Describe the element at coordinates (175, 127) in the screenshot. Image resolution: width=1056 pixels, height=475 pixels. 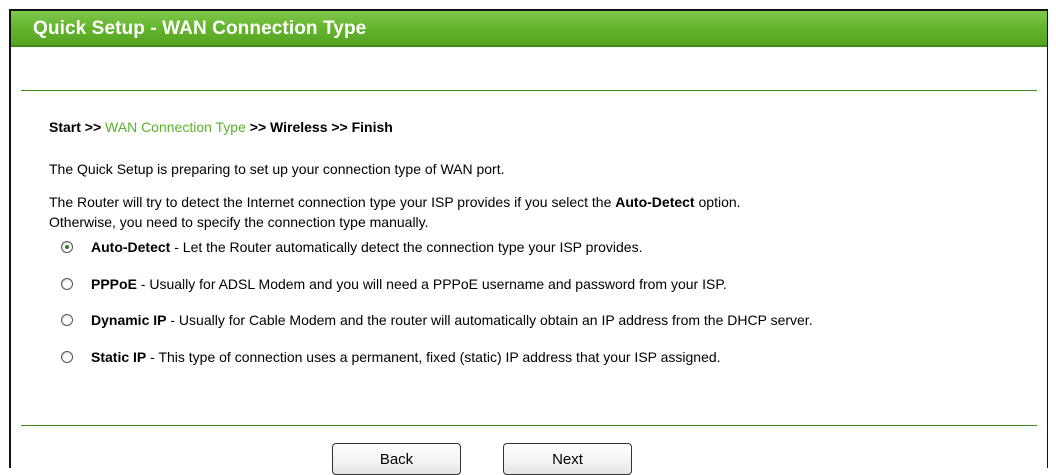
I see `breadcrumb-current: WAN Connection Type` at that location.